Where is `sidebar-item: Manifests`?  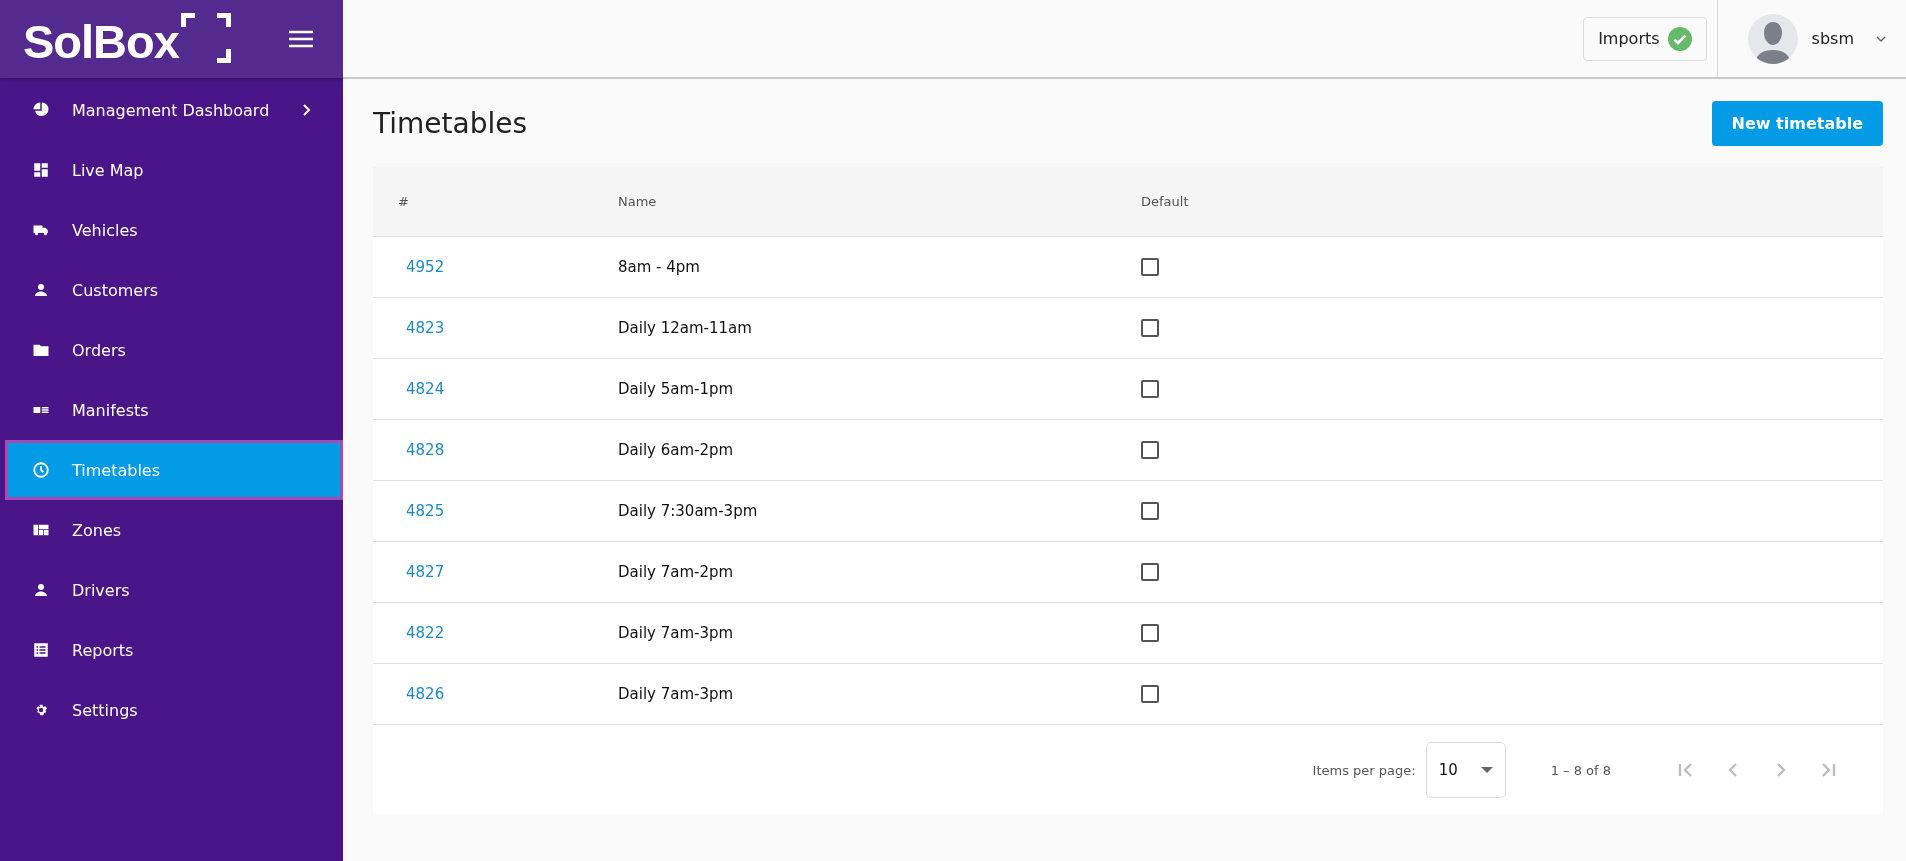 sidebar-item: Manifests is located at coordinates (174, 410).